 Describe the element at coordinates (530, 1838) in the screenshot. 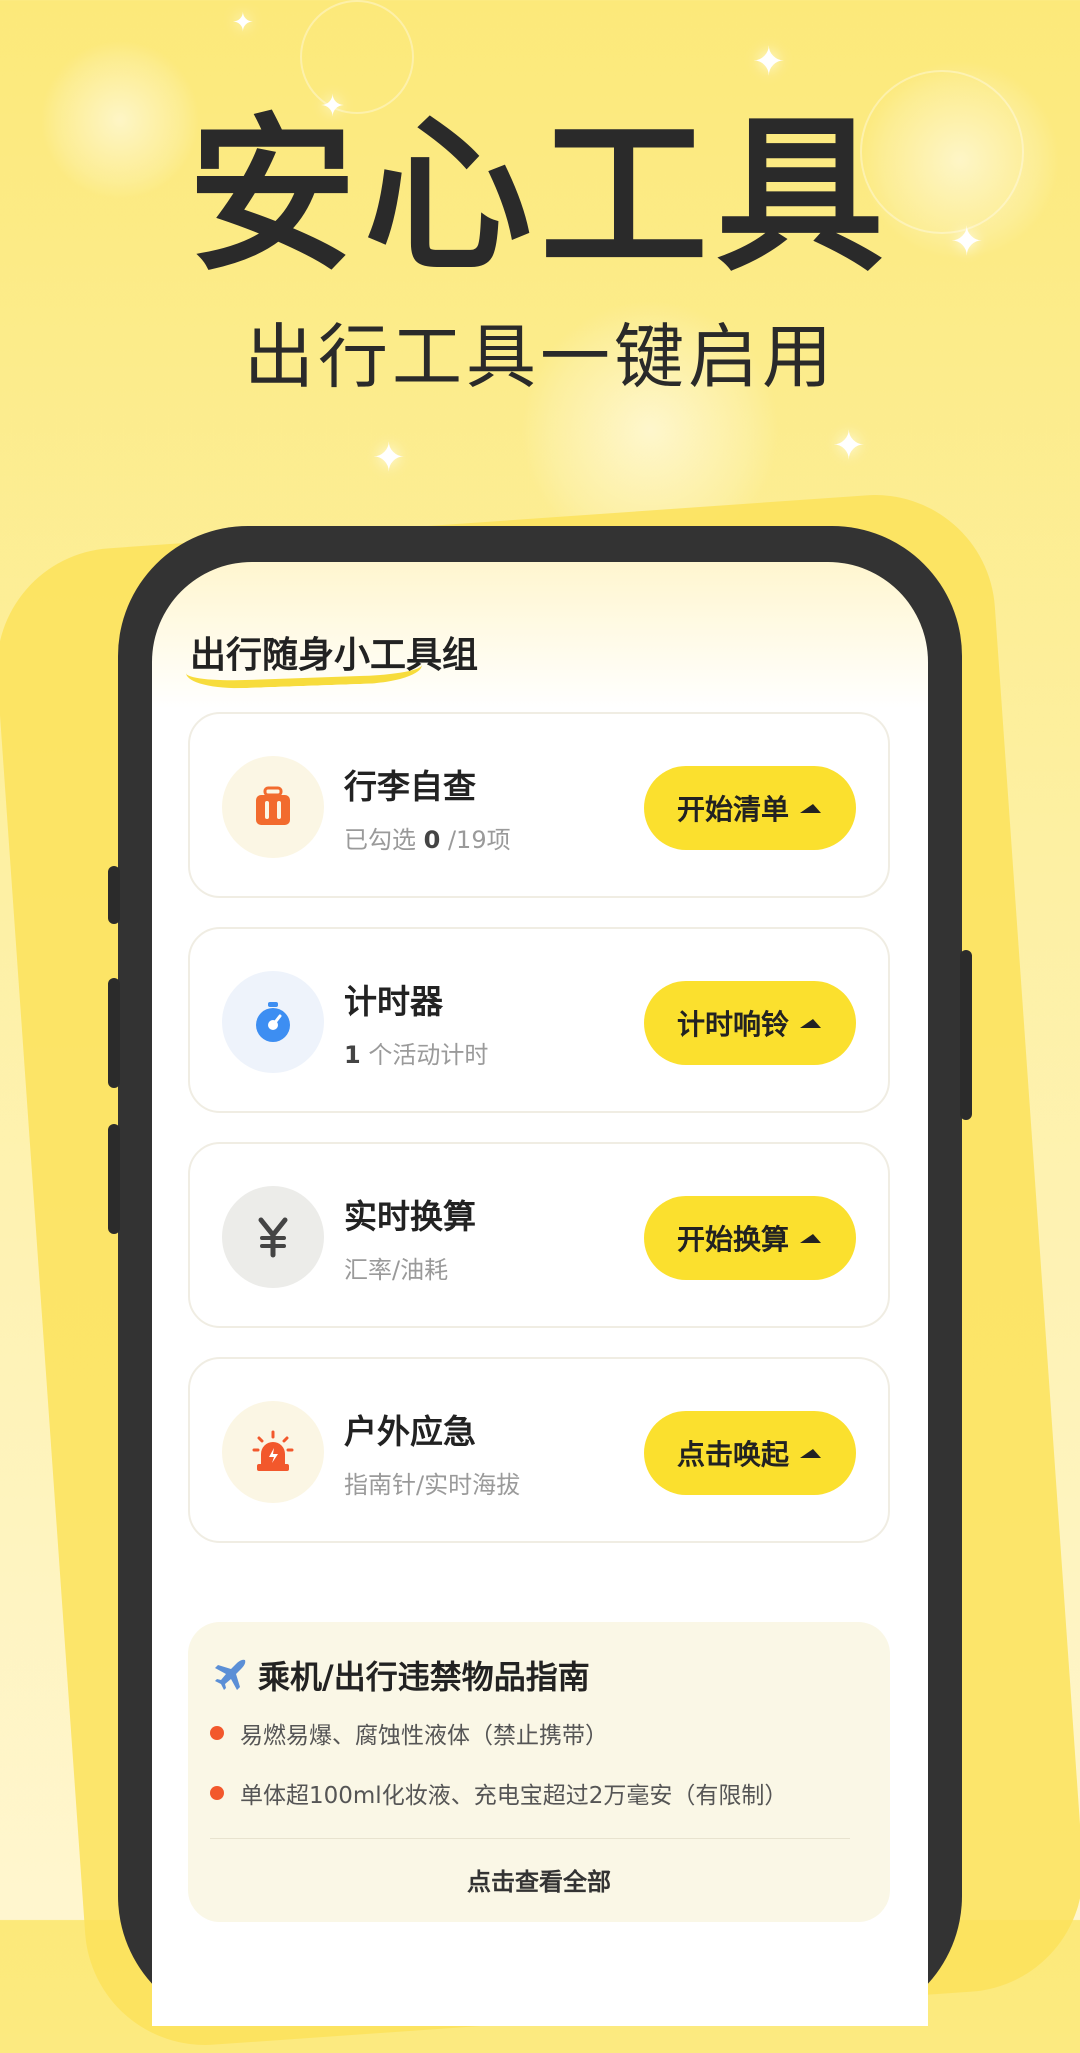

I see `divider` at that location.